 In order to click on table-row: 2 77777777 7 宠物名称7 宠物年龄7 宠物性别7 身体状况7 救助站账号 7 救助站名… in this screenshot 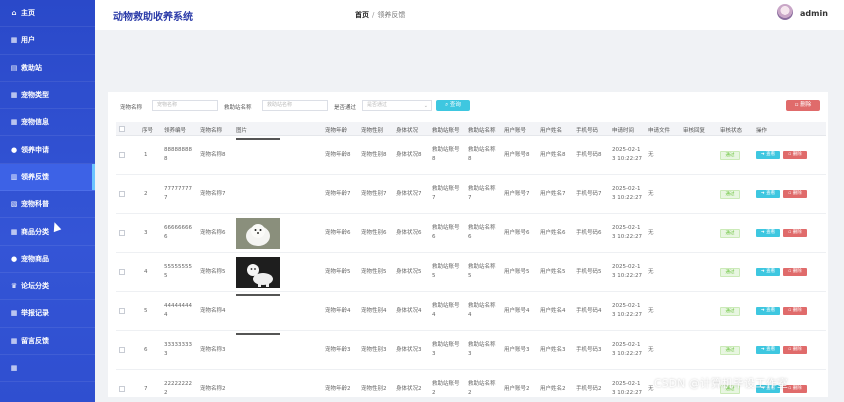, I will do `click(471, 194)`.